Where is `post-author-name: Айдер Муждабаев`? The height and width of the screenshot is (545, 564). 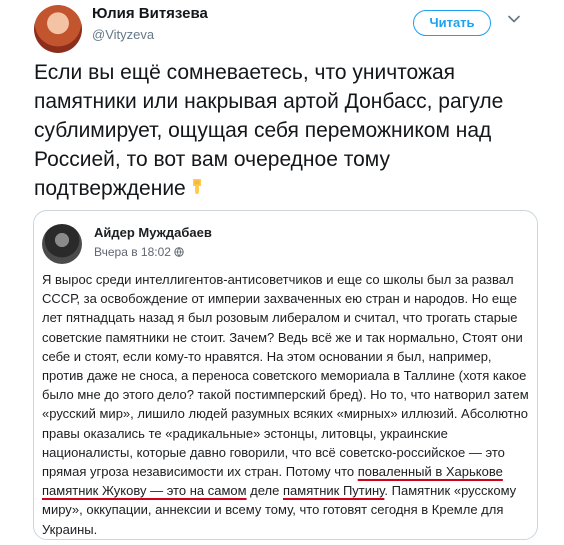
post-author-name: Айдер Муждабаев is located at coordinates (153, 232).